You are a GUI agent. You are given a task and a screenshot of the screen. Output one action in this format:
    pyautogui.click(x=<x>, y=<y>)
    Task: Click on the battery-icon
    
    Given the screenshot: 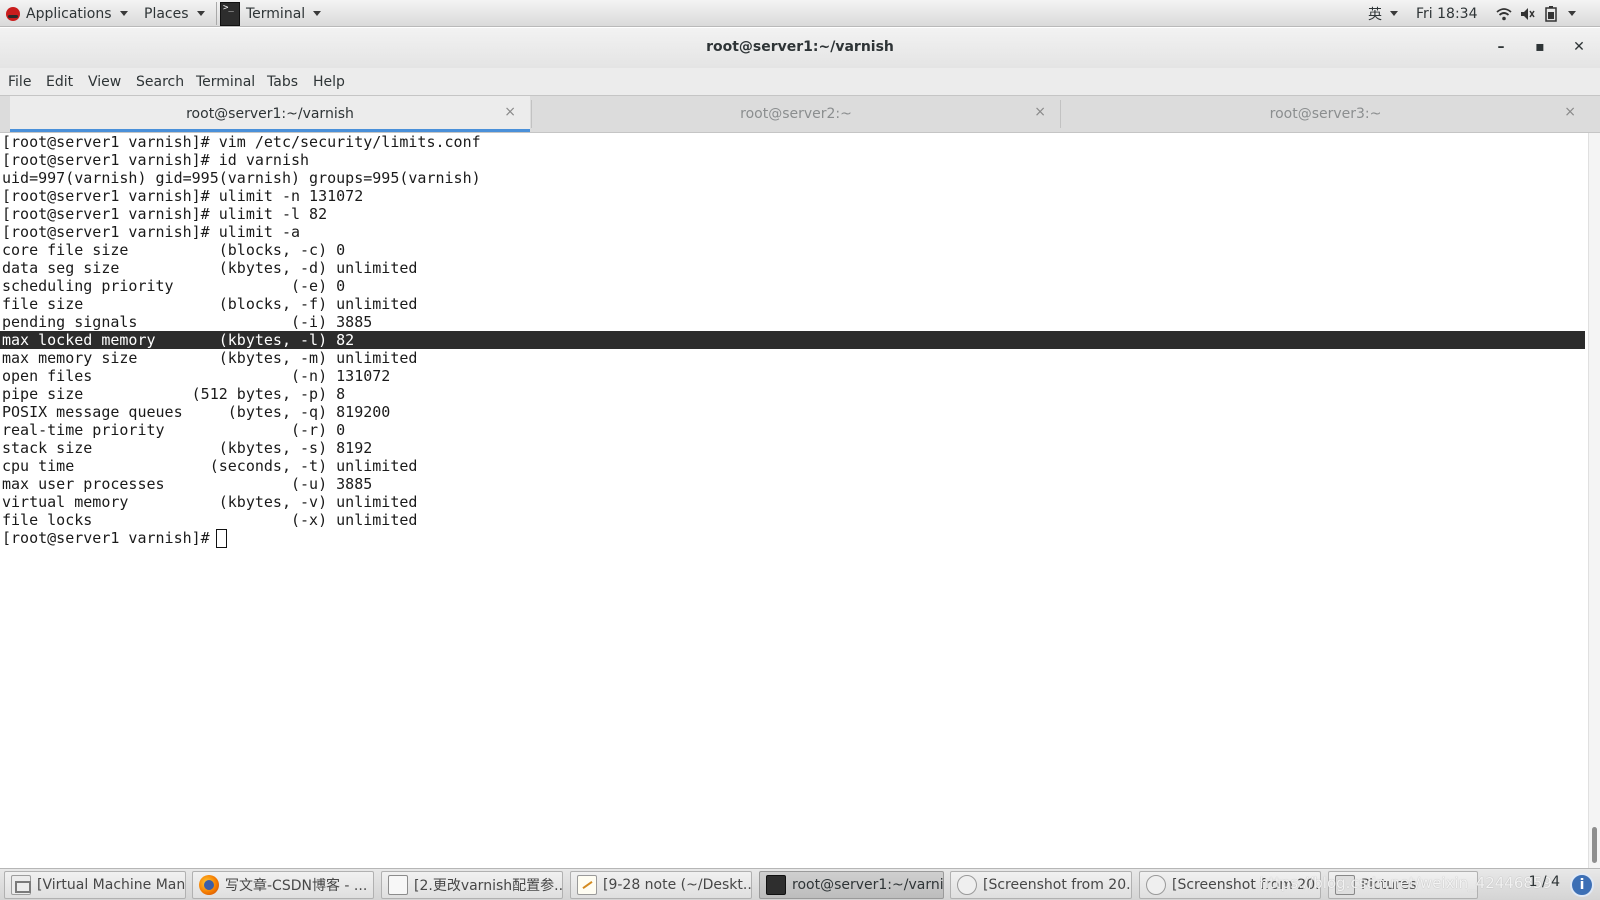 What is the action you would take?
    pyautogui.click(x=1551, y=13)
    